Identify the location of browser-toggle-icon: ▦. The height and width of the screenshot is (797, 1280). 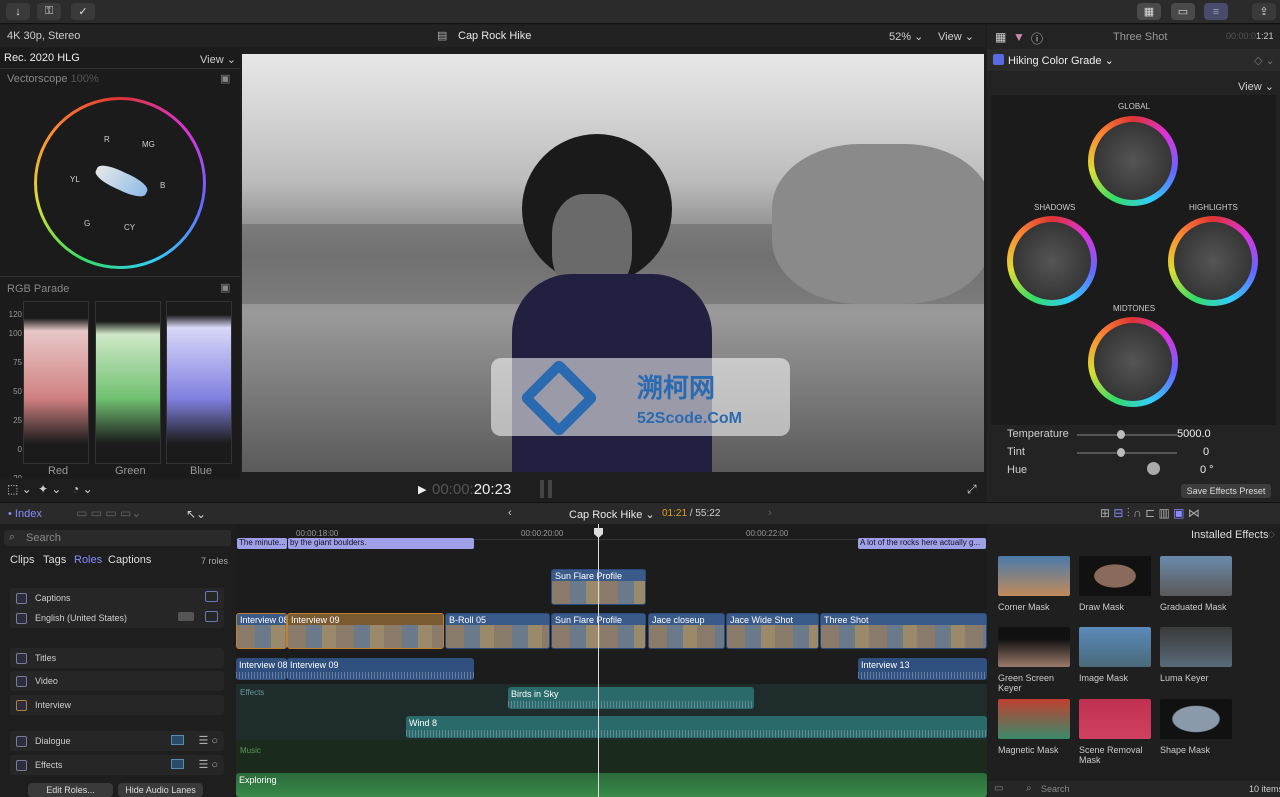
(1149, 11).